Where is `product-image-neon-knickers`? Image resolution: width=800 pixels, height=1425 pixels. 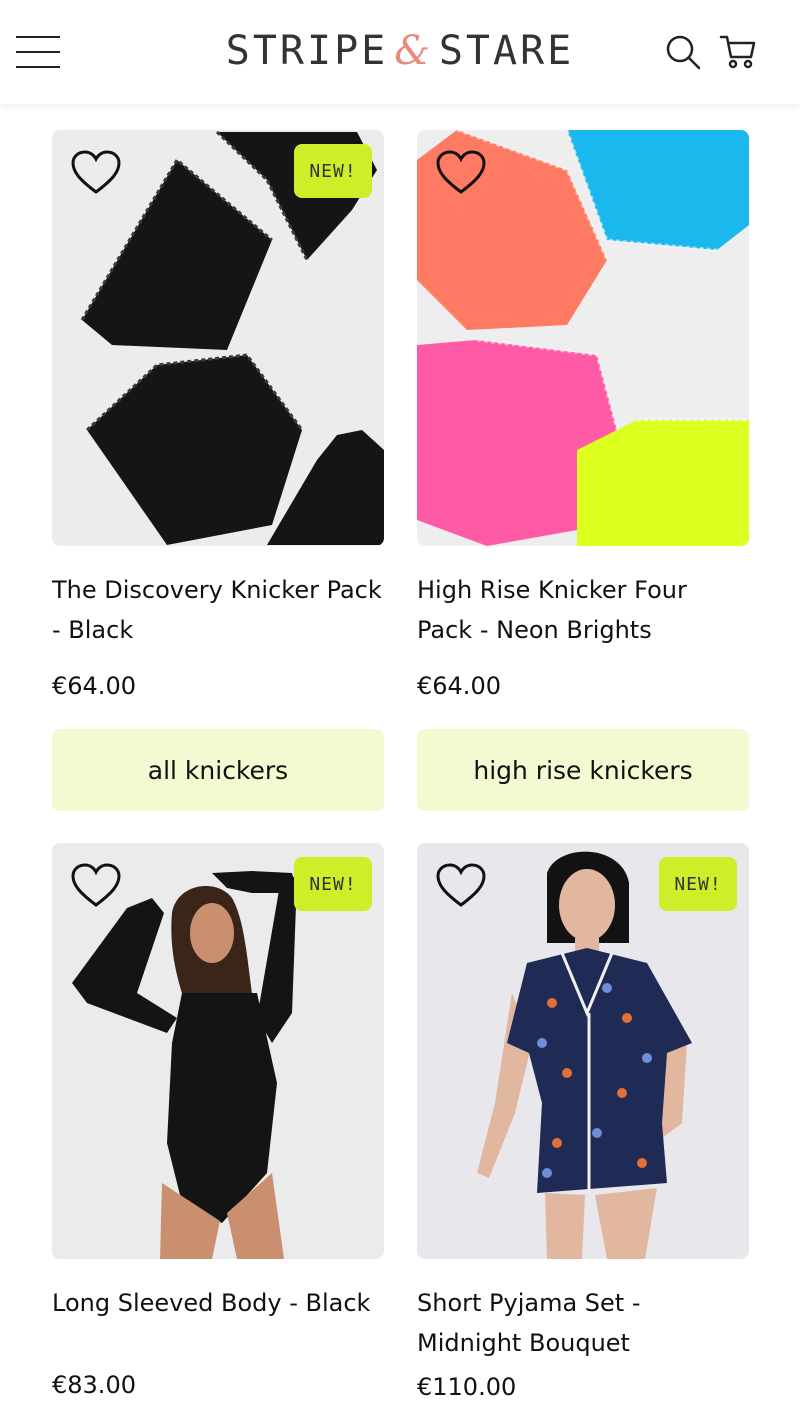 product-image-neon-knickers is located at coordinates (583, 338).